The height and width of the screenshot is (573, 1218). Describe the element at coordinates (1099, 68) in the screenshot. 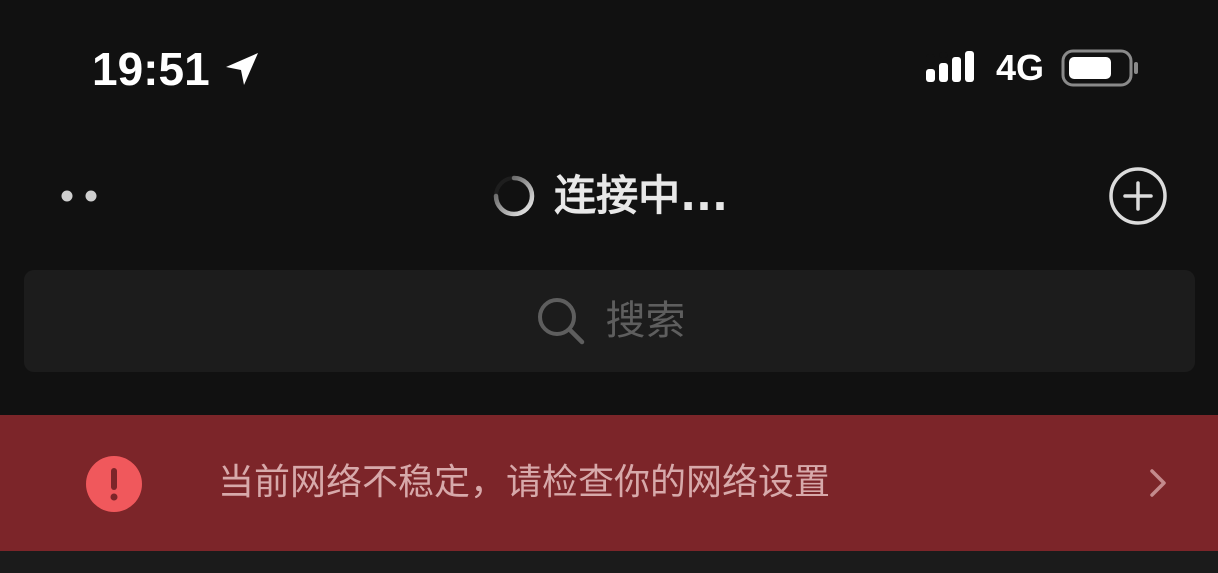

I see `battery-icon` at that location.